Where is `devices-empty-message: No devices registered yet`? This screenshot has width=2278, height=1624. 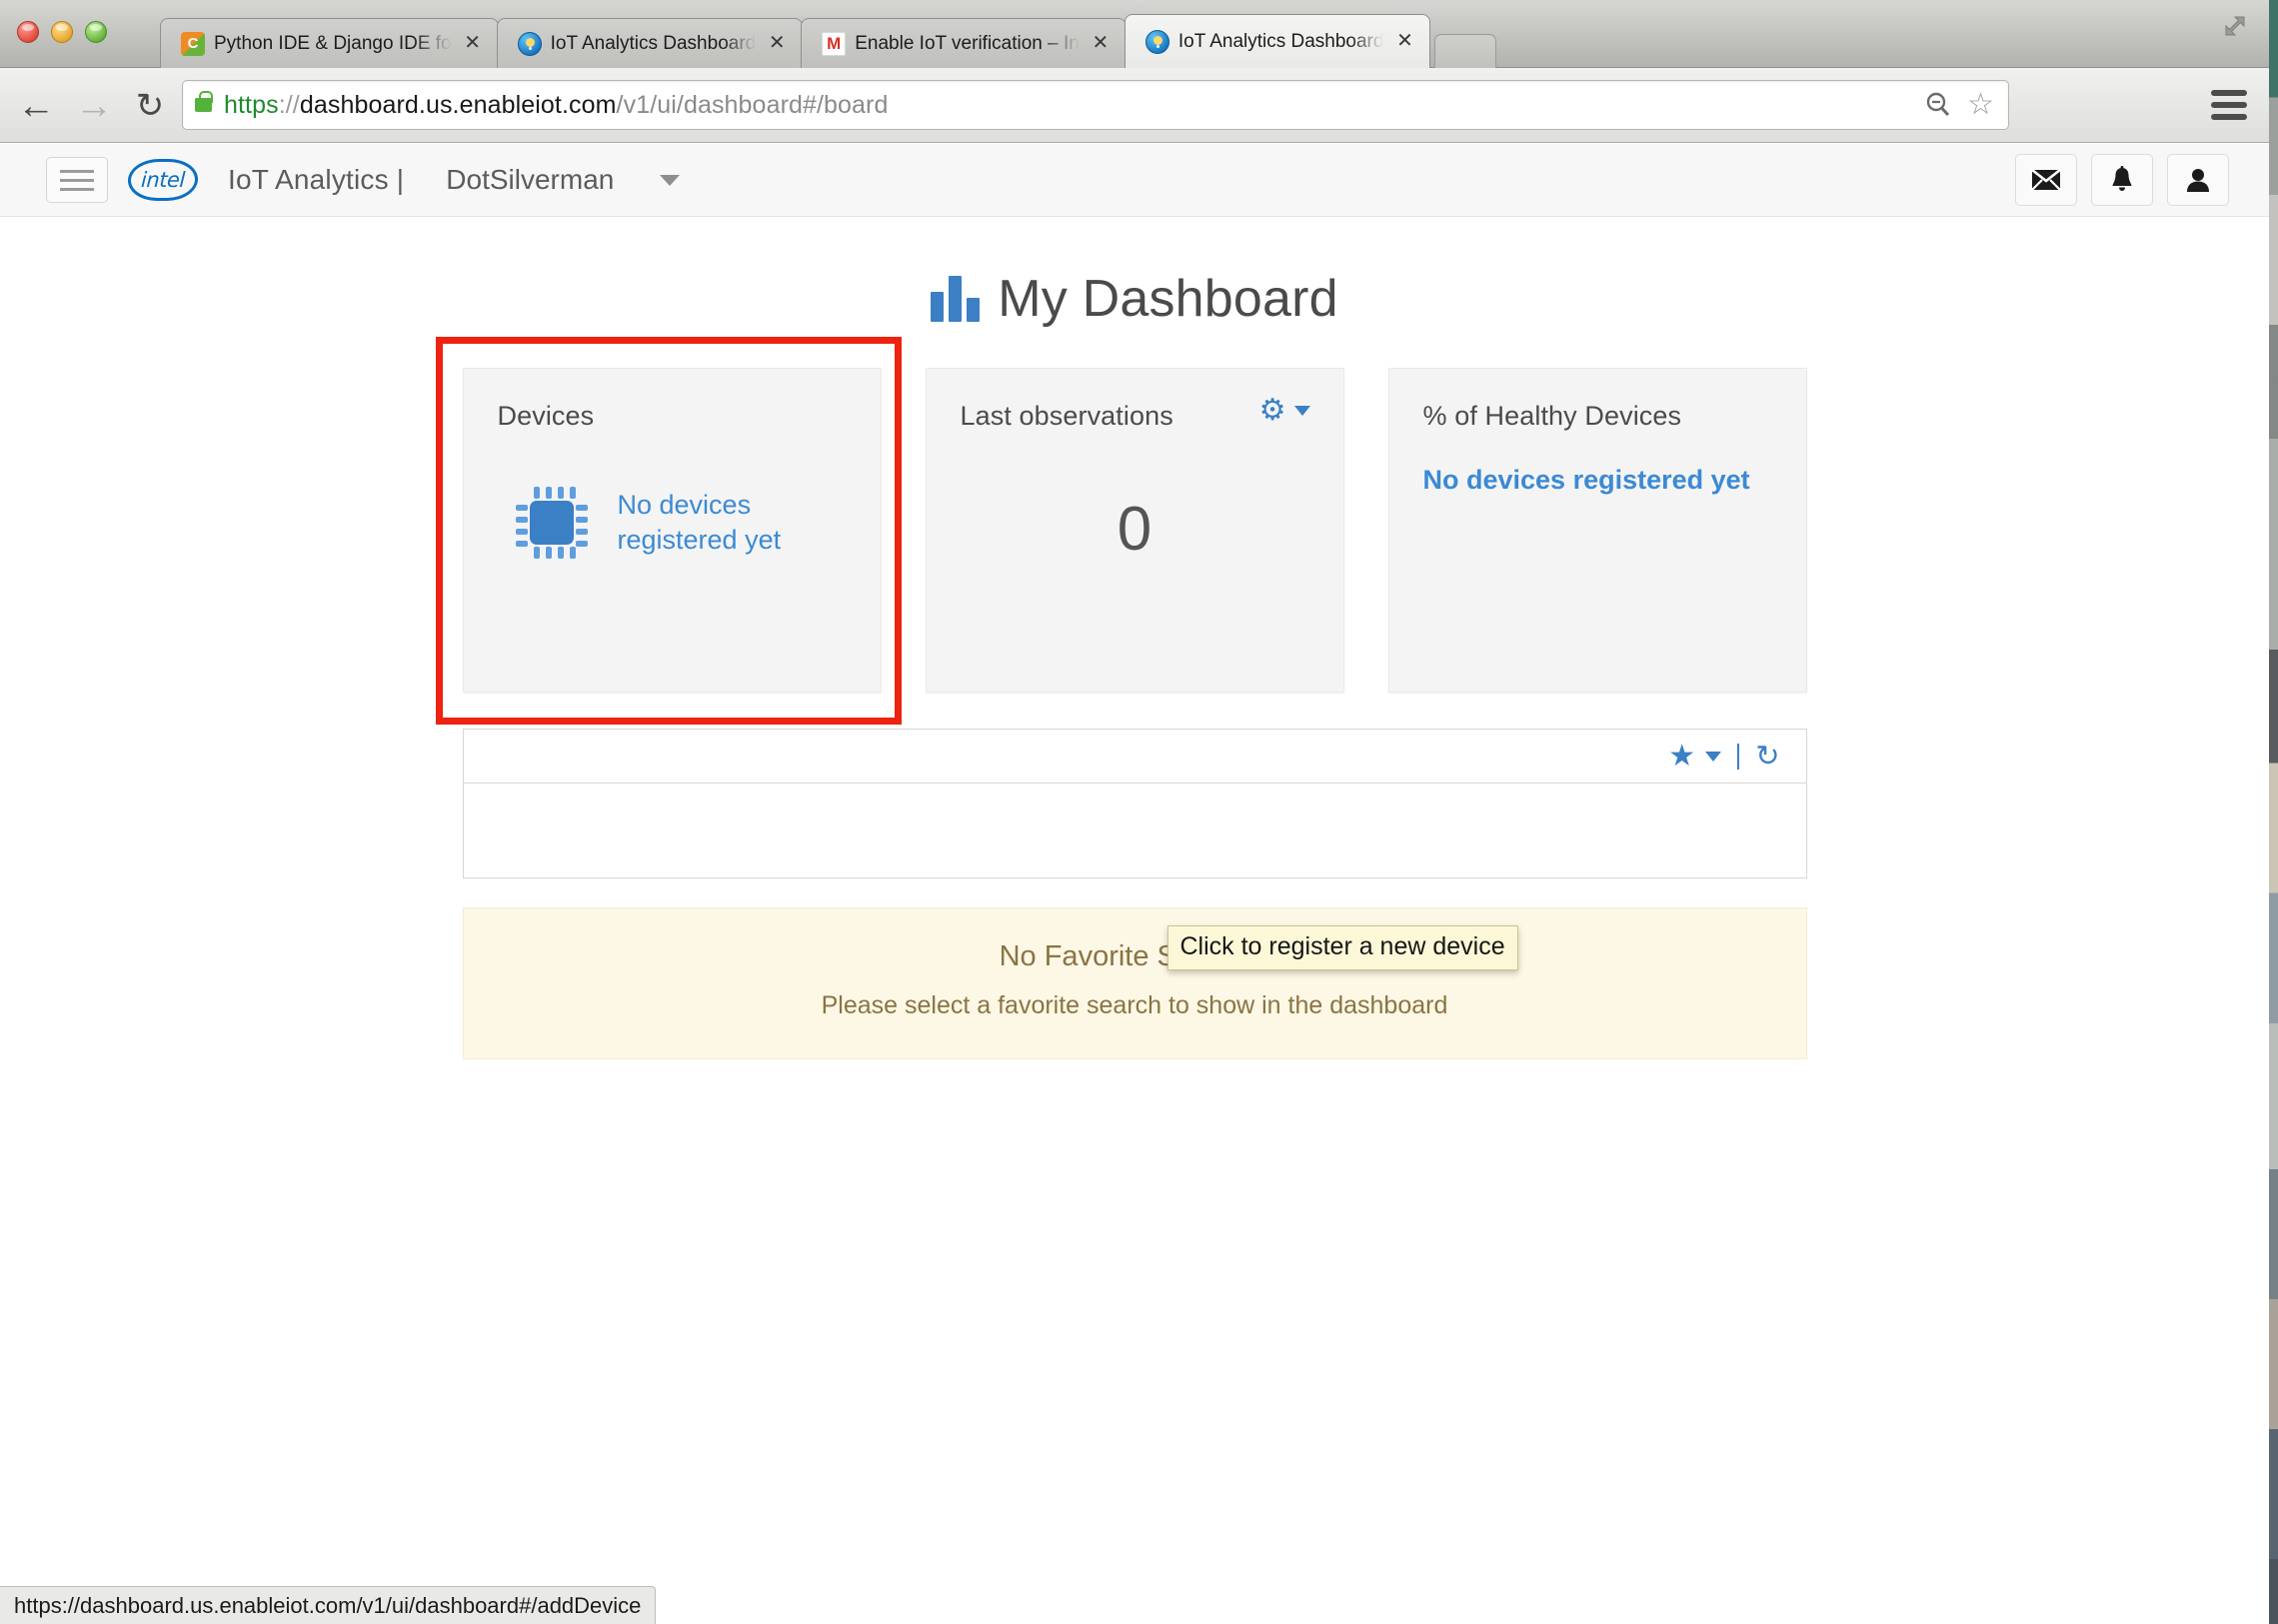 devices-empty-message: No devices registered yet is located at coordinates (700, 522).